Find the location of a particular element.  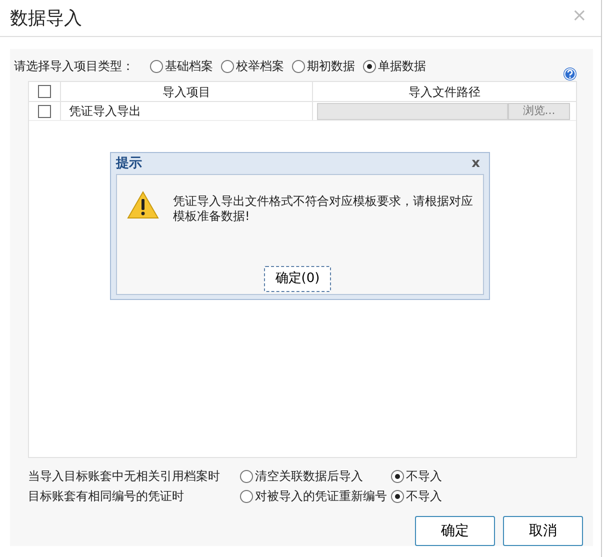

radio-label: 对被导入的凭证重新编号 is located at coordinates (321, 496).